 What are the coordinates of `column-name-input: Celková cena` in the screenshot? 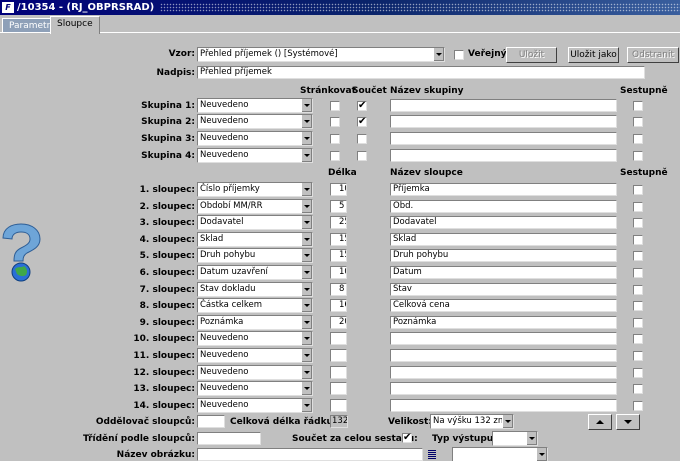 It's located at (503, 305).